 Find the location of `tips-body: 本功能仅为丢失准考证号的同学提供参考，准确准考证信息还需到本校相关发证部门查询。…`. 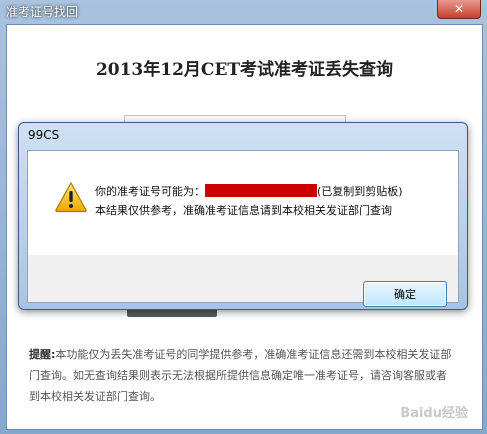

tips-body: 本功能仅为丢失准考证号的同学提供参考，准确准考证信息还需到本校相关发证部门查询。… is located at coordinates (240, 375).